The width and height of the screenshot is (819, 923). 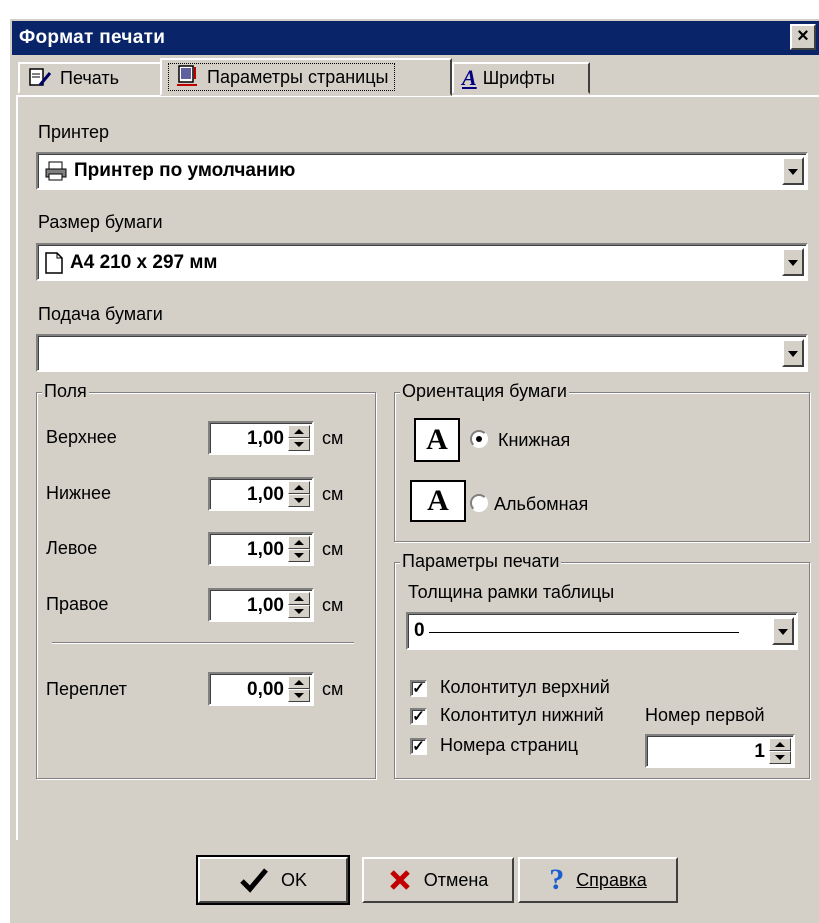 I want to click on window-title: Формат печати, so click(x=92, y=37).